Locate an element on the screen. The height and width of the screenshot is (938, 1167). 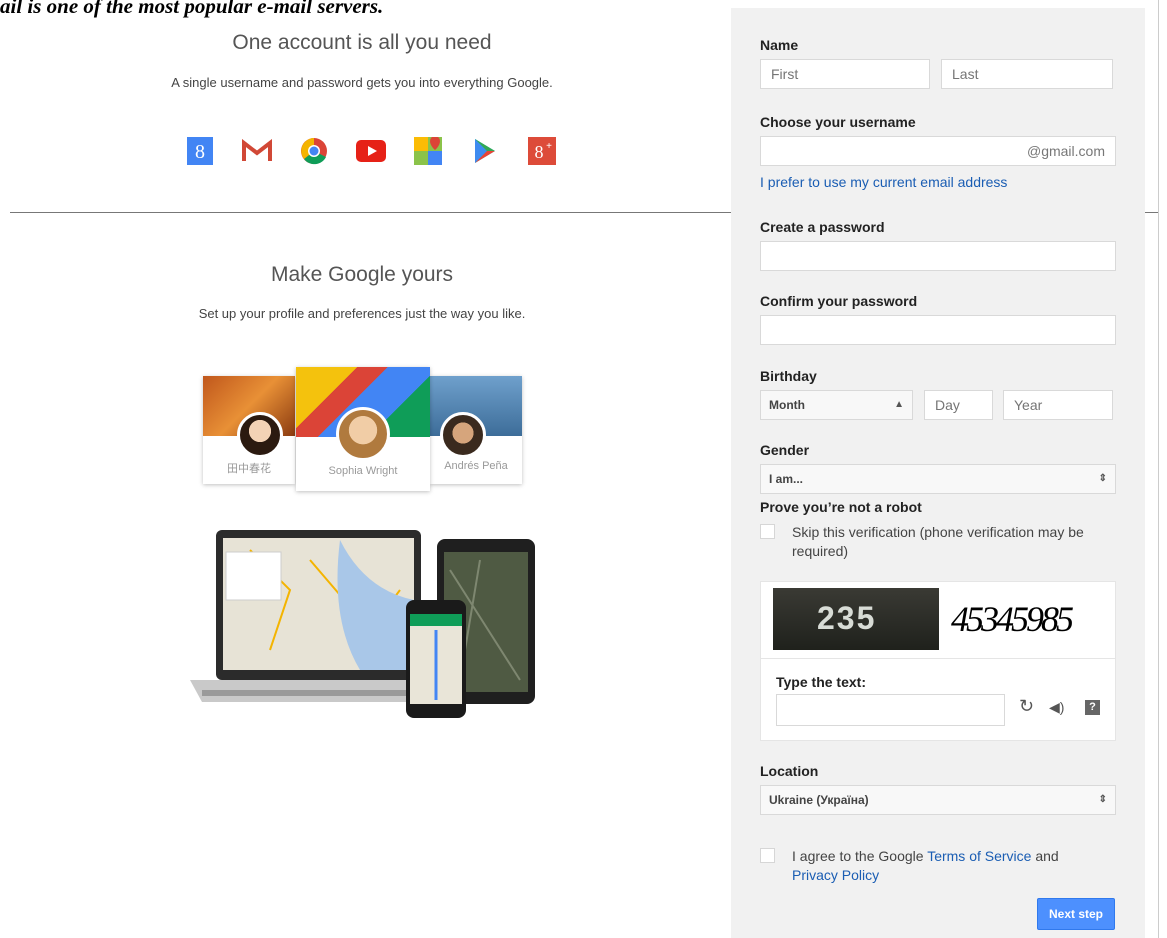
help-icon: ? is located at coordinates (1092, 707).